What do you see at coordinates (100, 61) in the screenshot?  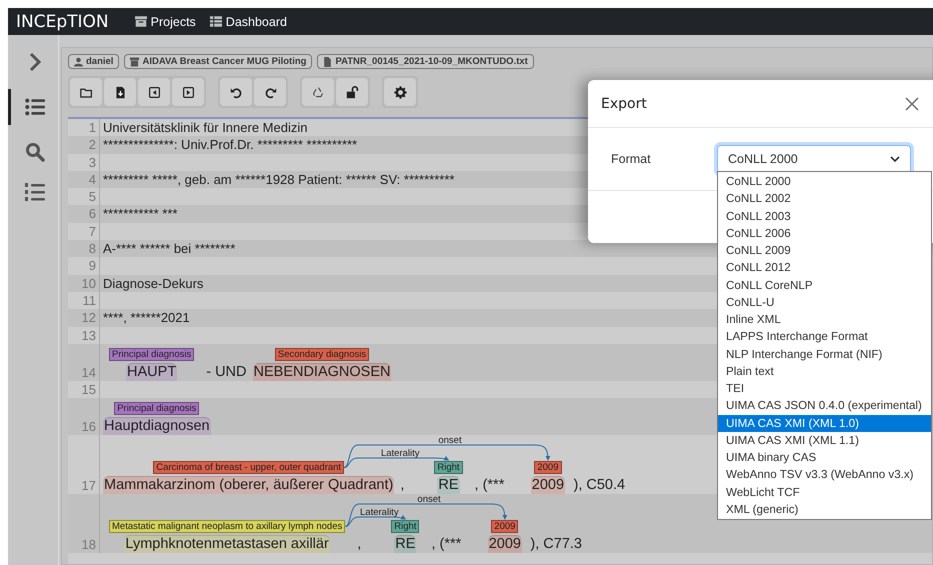 I see `breadcrumb-label: daniel` at bounding box center [100, 61].